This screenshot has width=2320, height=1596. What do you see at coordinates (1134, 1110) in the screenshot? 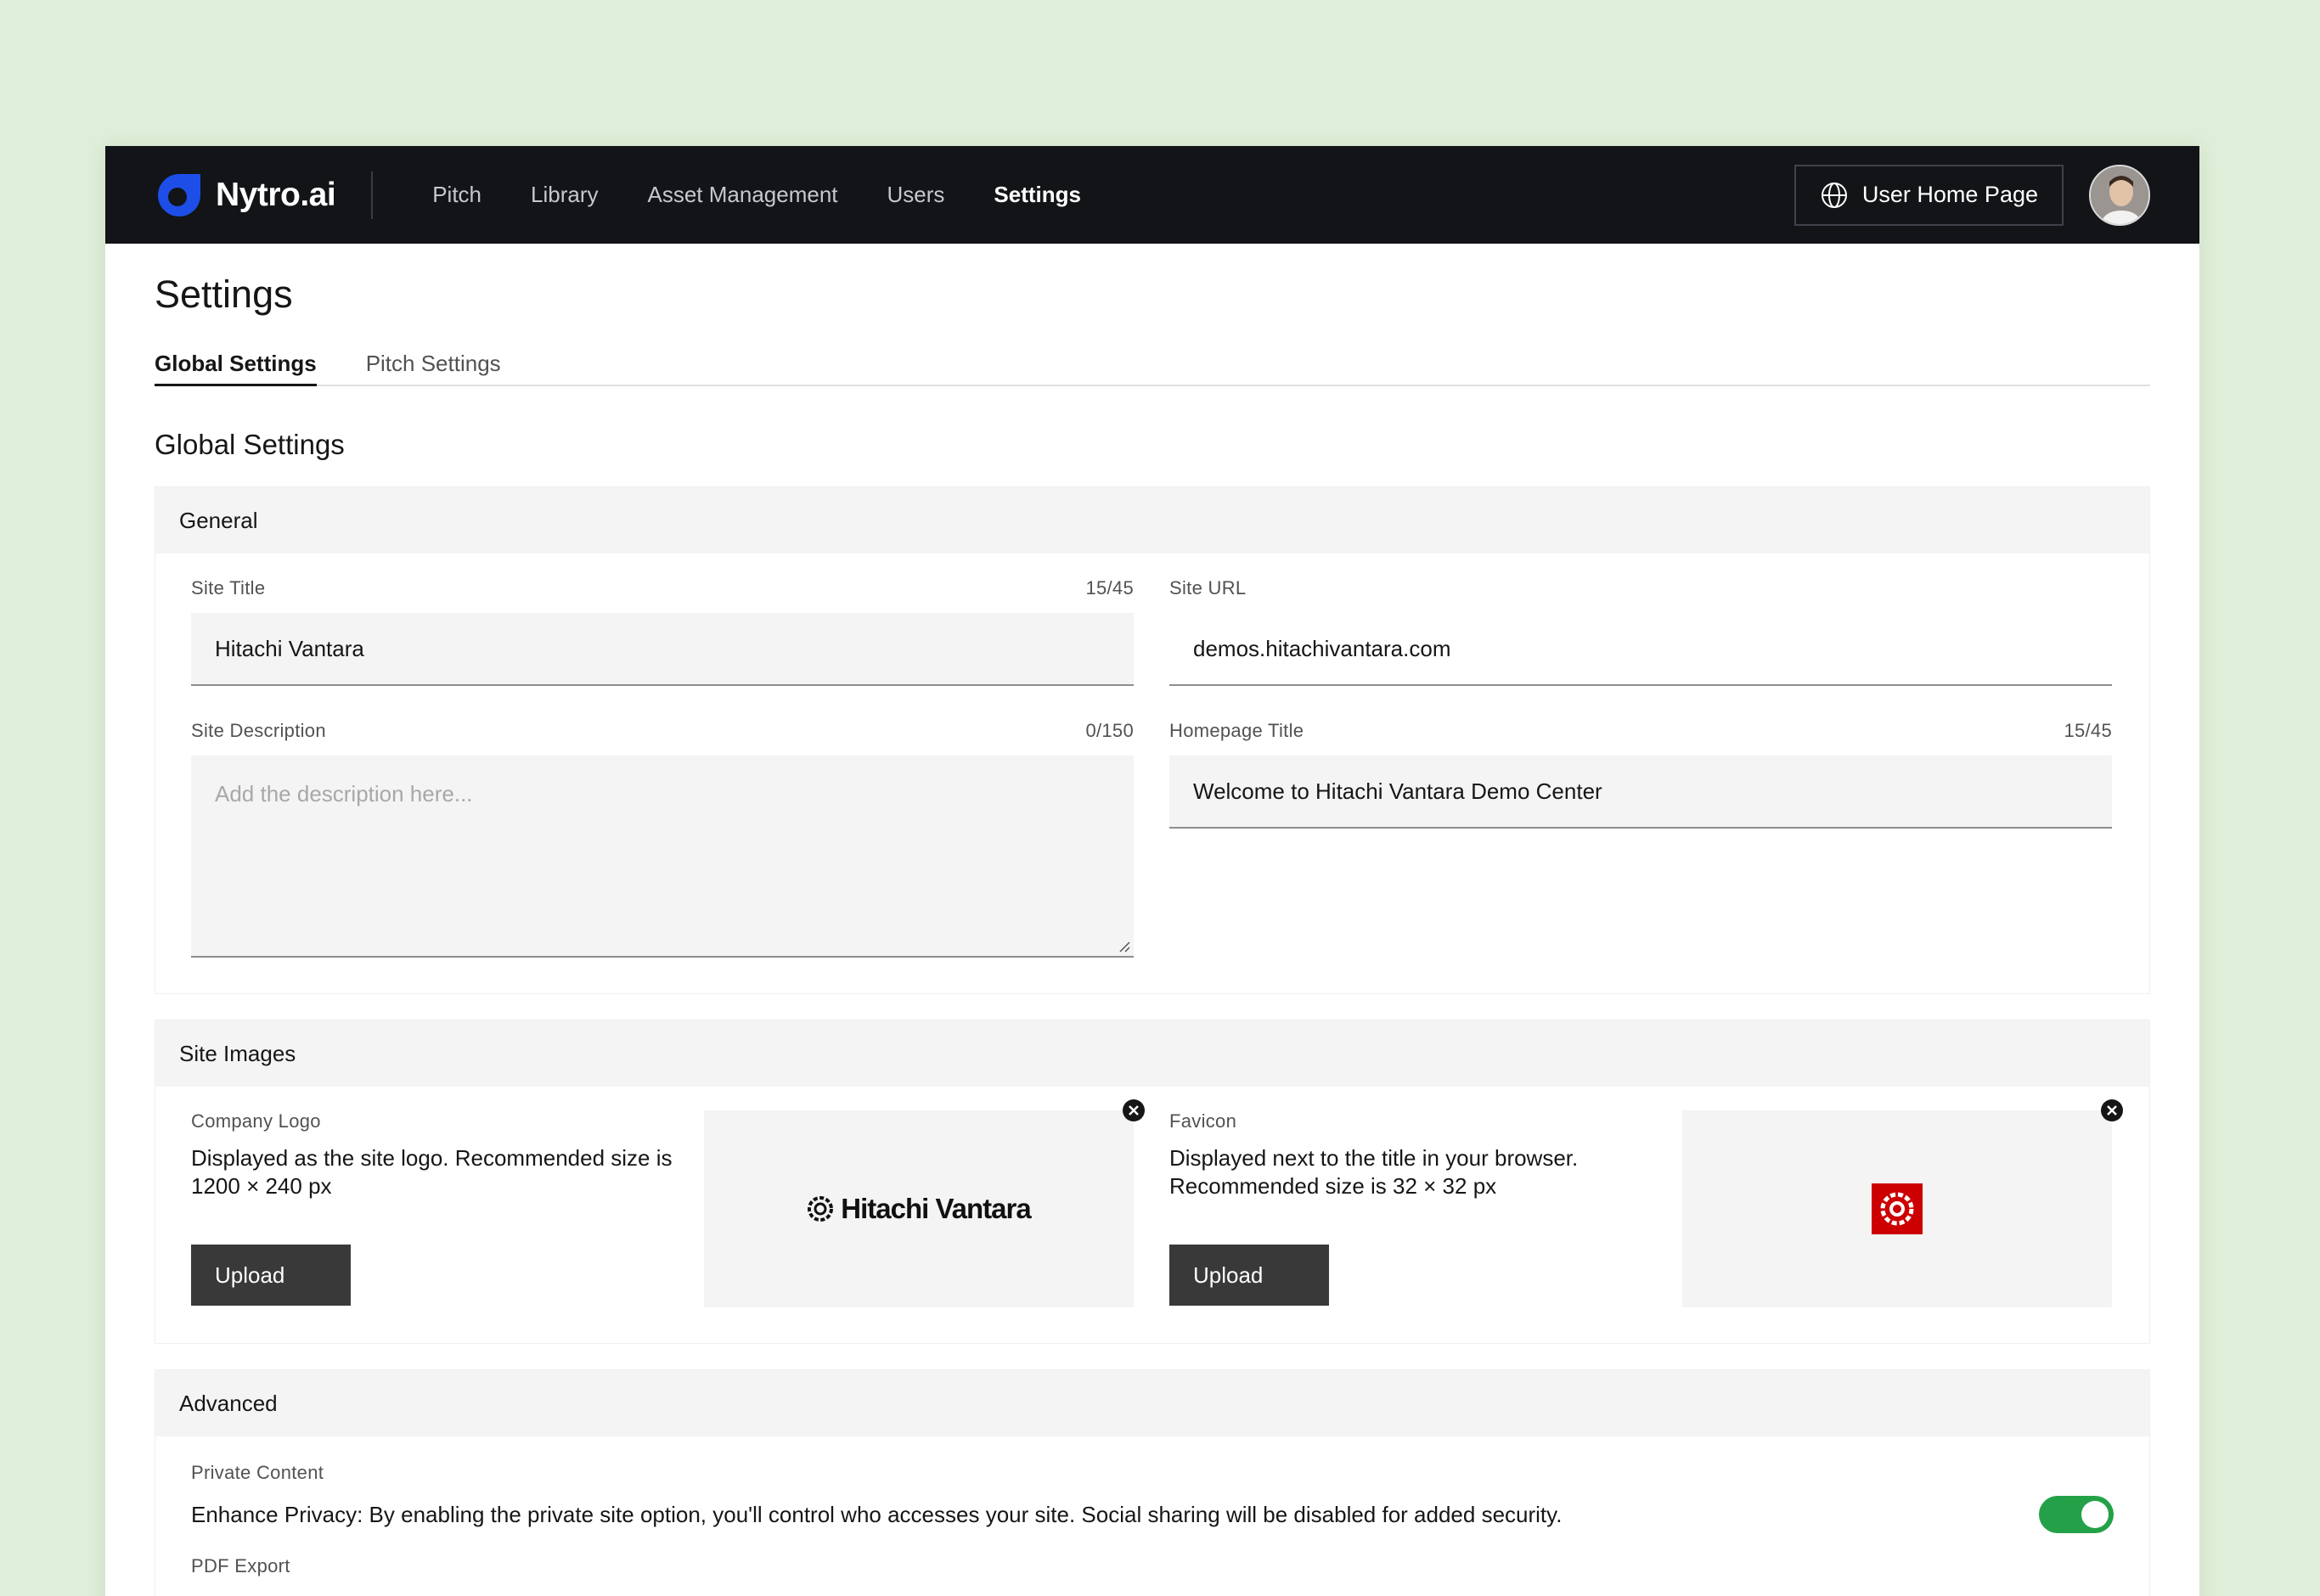
I see `remove-logo-icon` at bounding box center [1134, 1110].